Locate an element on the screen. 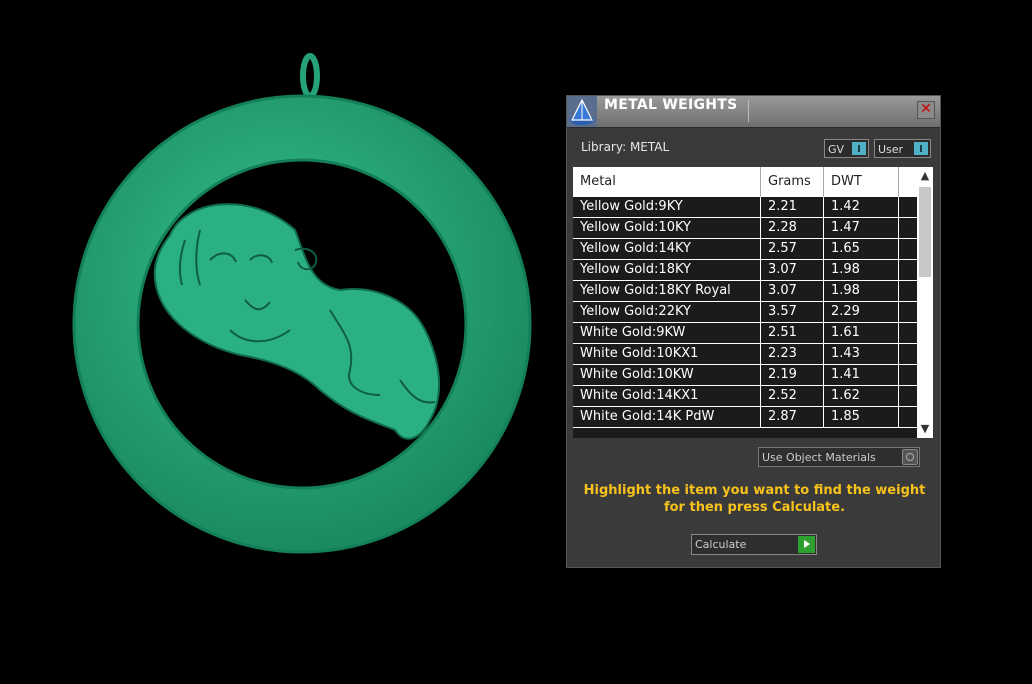 The width and height of the screenshot is (1032, 684). table-row: Yellow Gold:10KY 2.28 1.47 is located at coordinates (745, 228).